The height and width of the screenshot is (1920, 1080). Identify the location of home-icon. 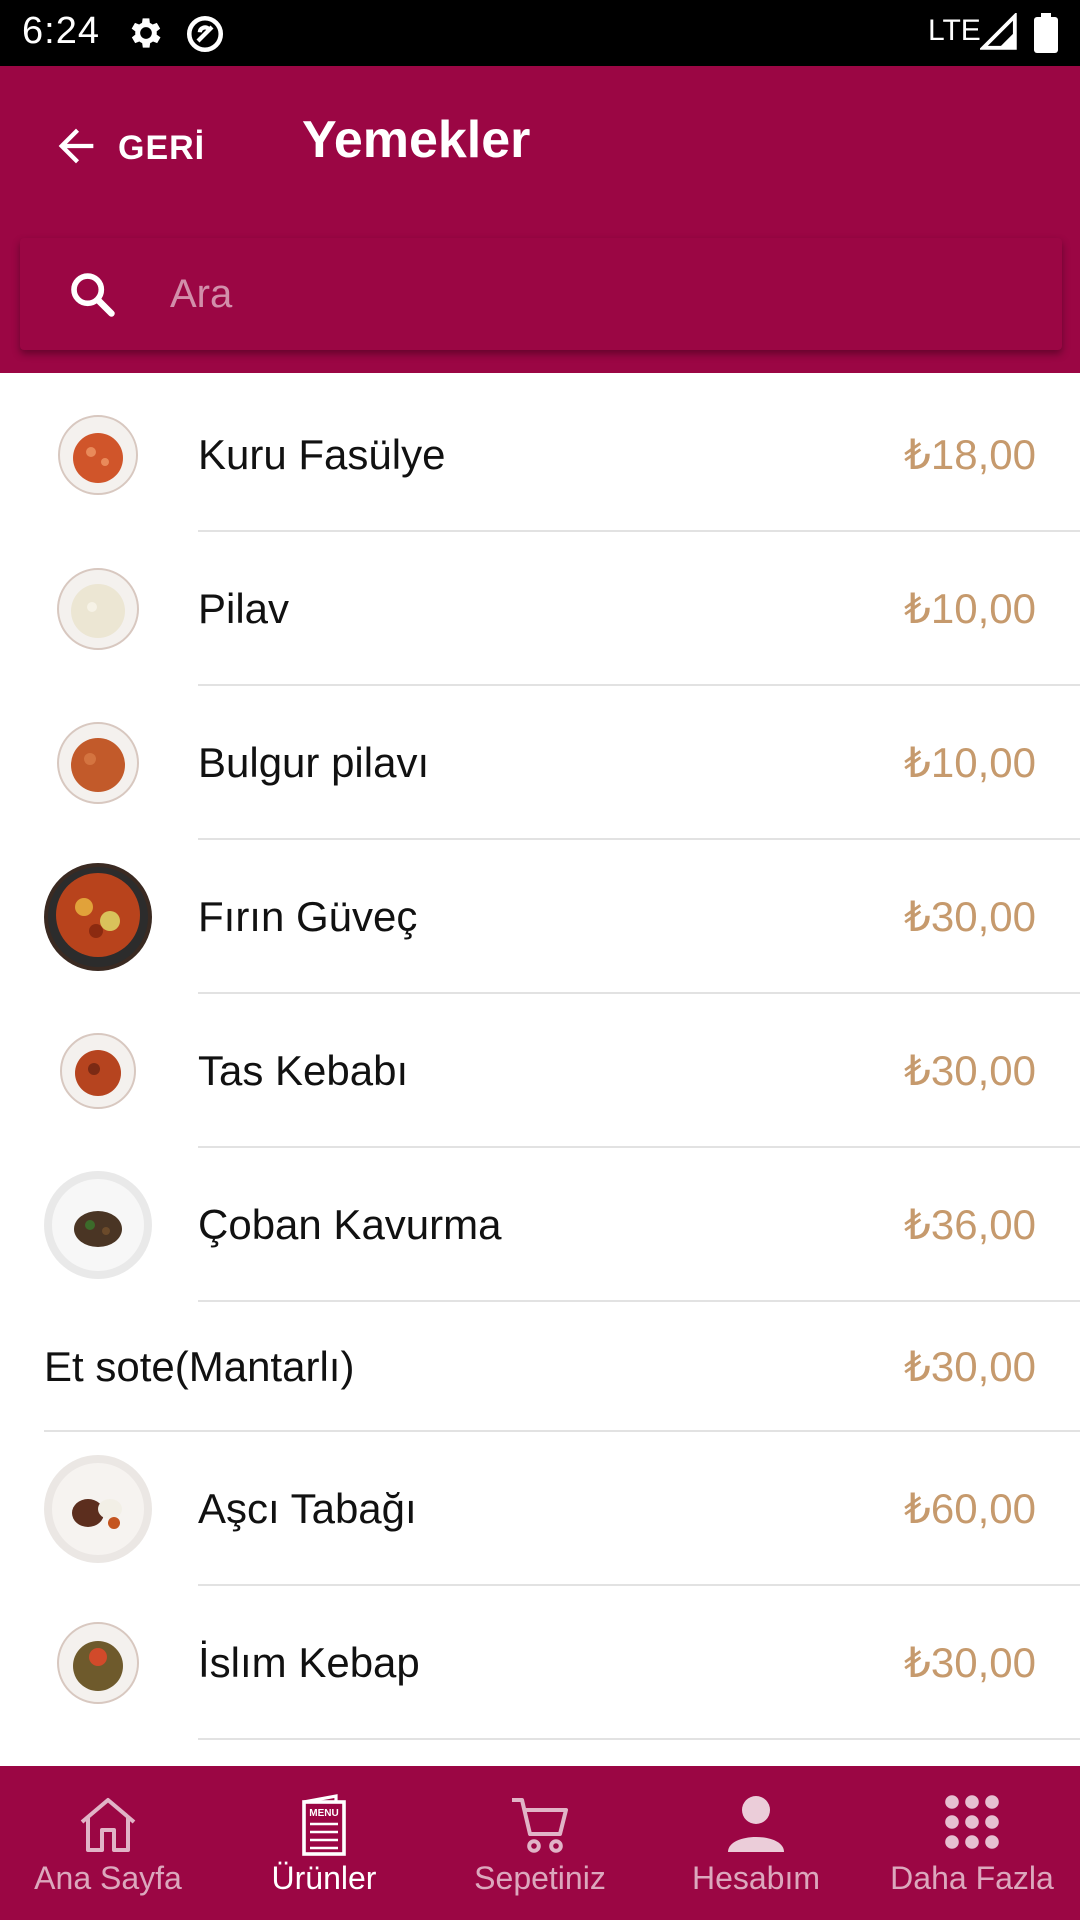
(108, 1826).